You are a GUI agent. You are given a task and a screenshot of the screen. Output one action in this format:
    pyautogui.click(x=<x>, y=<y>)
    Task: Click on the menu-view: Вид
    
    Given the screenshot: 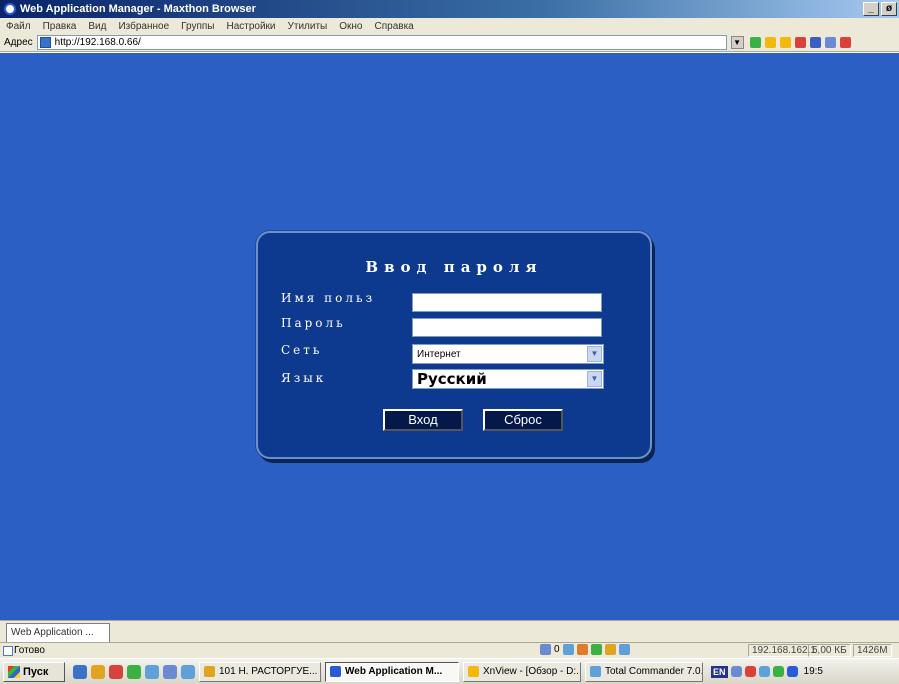 What is the action you would take?
    pyautogui.click(x=97, y=26)
    